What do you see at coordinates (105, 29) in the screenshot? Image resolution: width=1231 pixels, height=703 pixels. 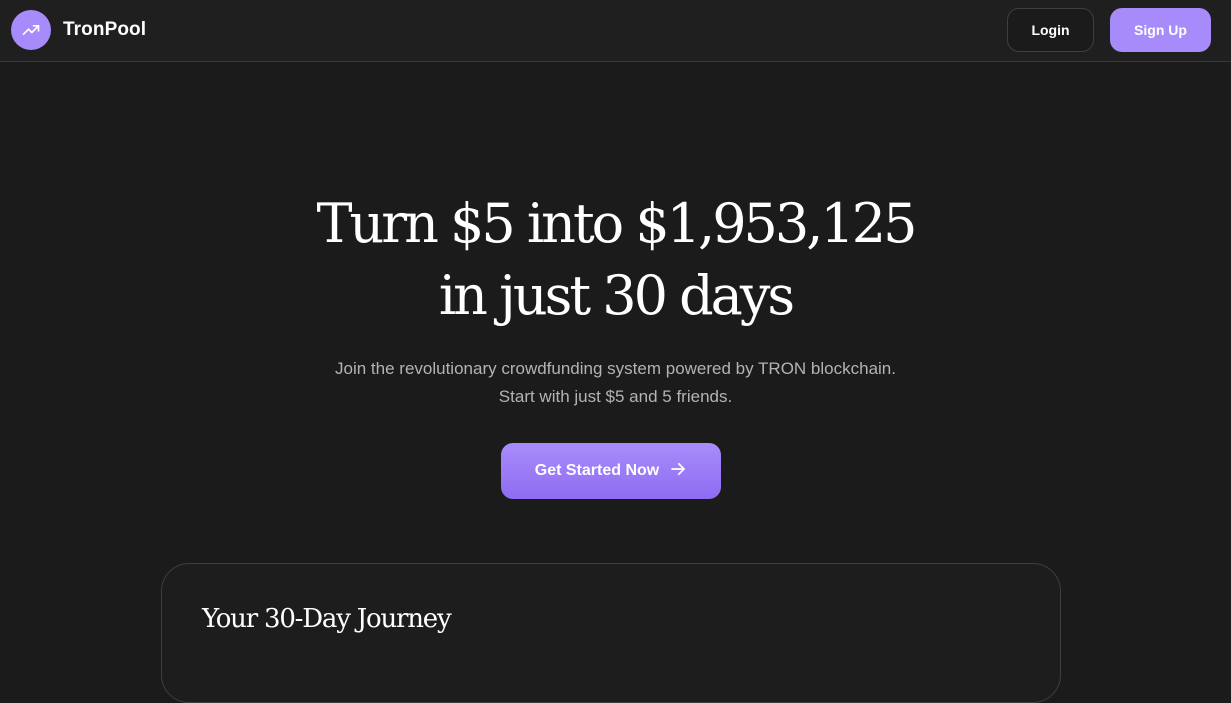 I see `brand-name: TronPool` at bounding box center [105, 29].